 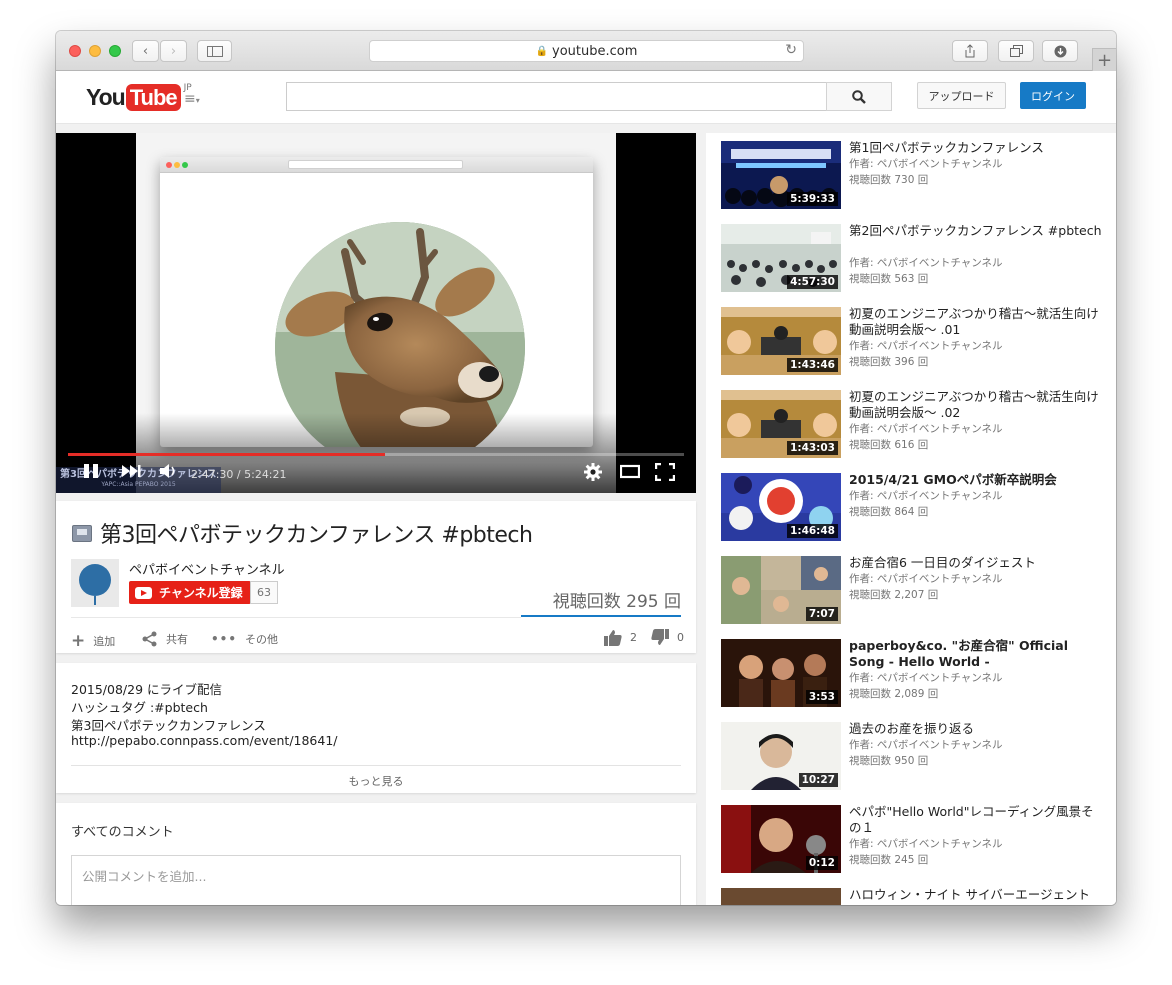 What do you see at coordinates (791, 50) in the screenshot?
I see `reload-icon: ↻` at bounding box center [791, 50].